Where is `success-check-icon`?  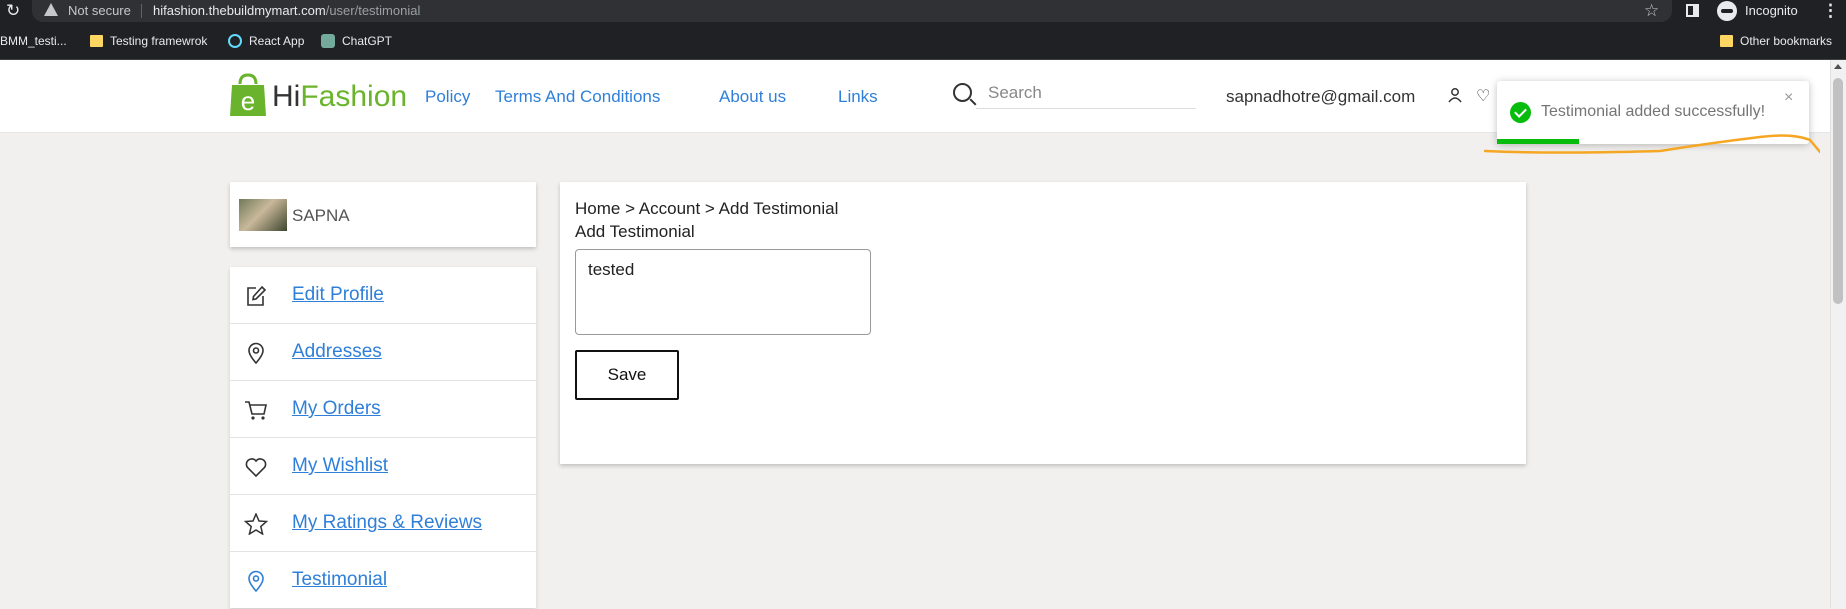
success-check-icon is located at coordinates (1520, 112).